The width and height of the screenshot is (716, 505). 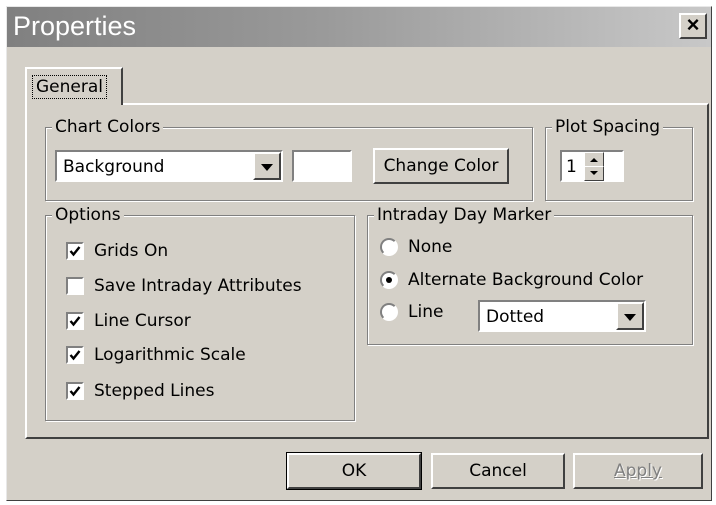 I want to click on chart-colors-legend: Chart Colors, so click(x=108, y=127).